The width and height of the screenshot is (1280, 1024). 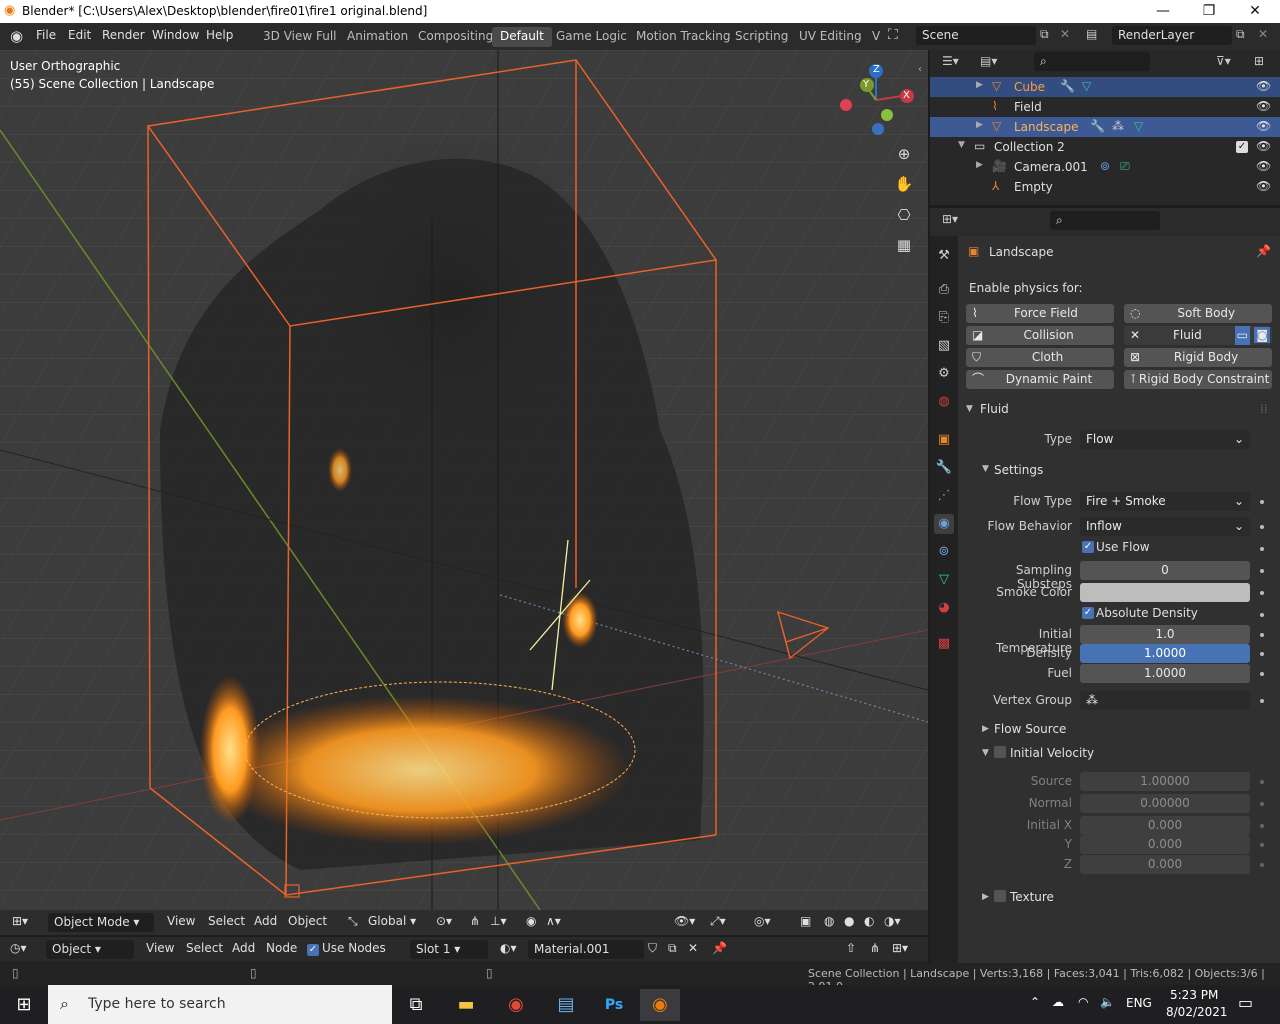 I want to click on force-field-button: ⌇ Force Field, so click(x=1040, y=313).